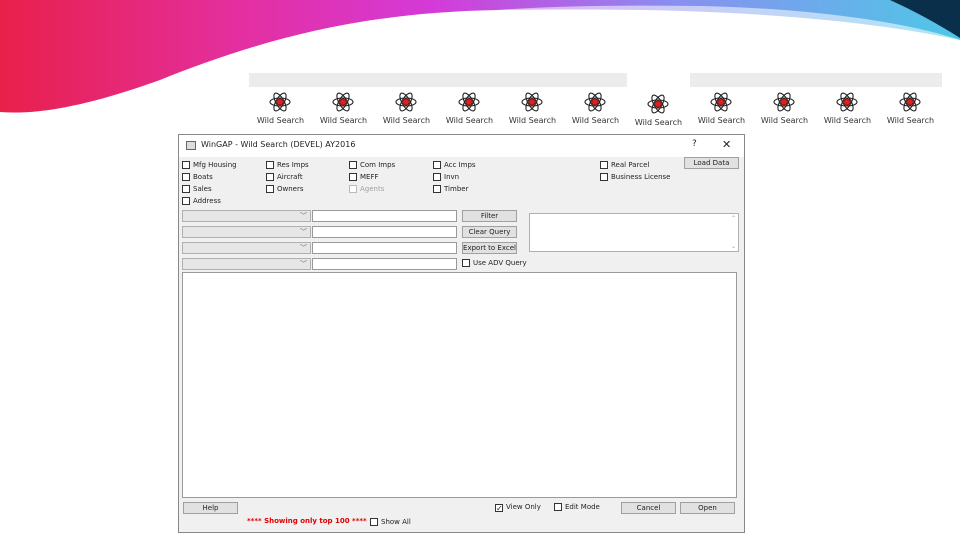 Image resolution: width=960 pixels, height=540 pixels. Describe the element at coordinates (489, 216) in the screenshot. I see `filter-button: Filter` at that location.